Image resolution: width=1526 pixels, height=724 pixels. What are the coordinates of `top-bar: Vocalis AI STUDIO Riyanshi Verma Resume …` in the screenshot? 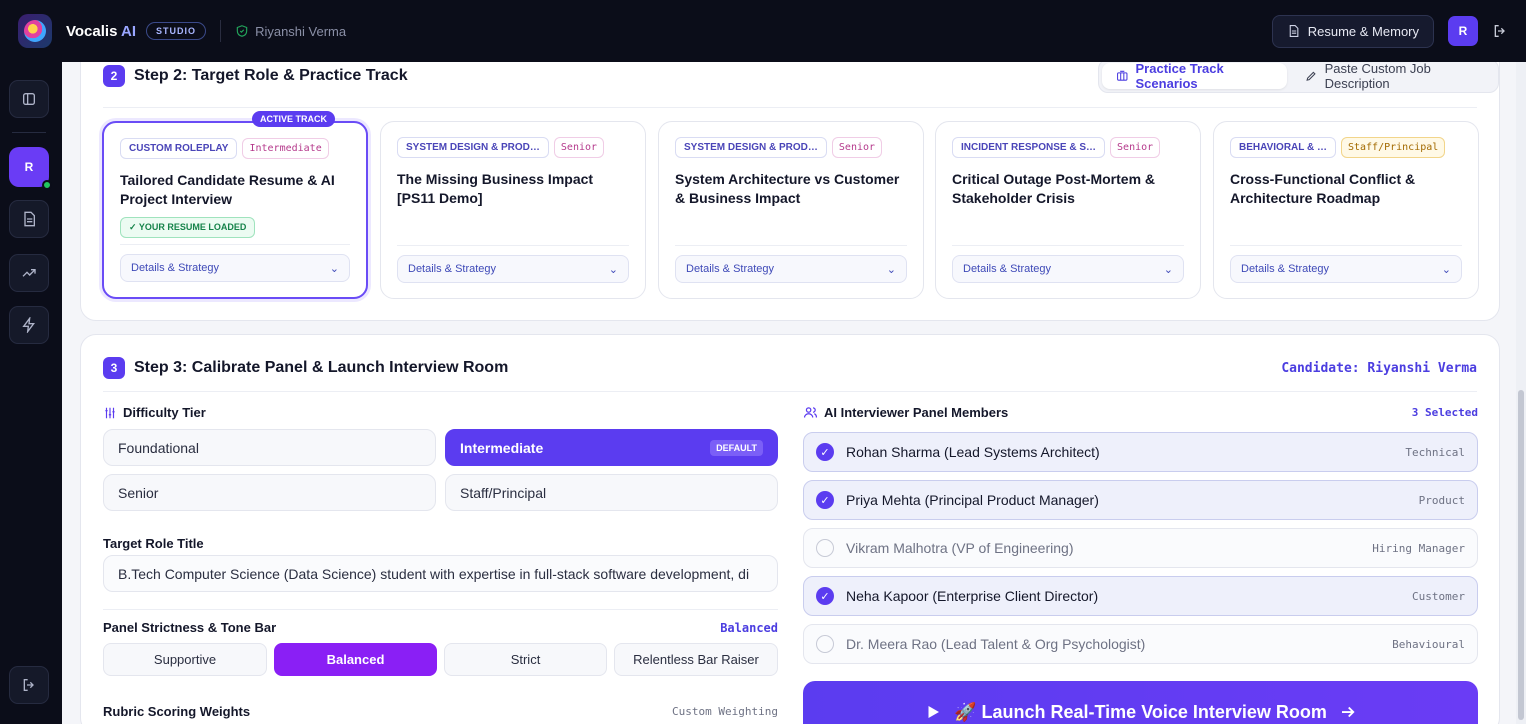 It's located at (763, 31).